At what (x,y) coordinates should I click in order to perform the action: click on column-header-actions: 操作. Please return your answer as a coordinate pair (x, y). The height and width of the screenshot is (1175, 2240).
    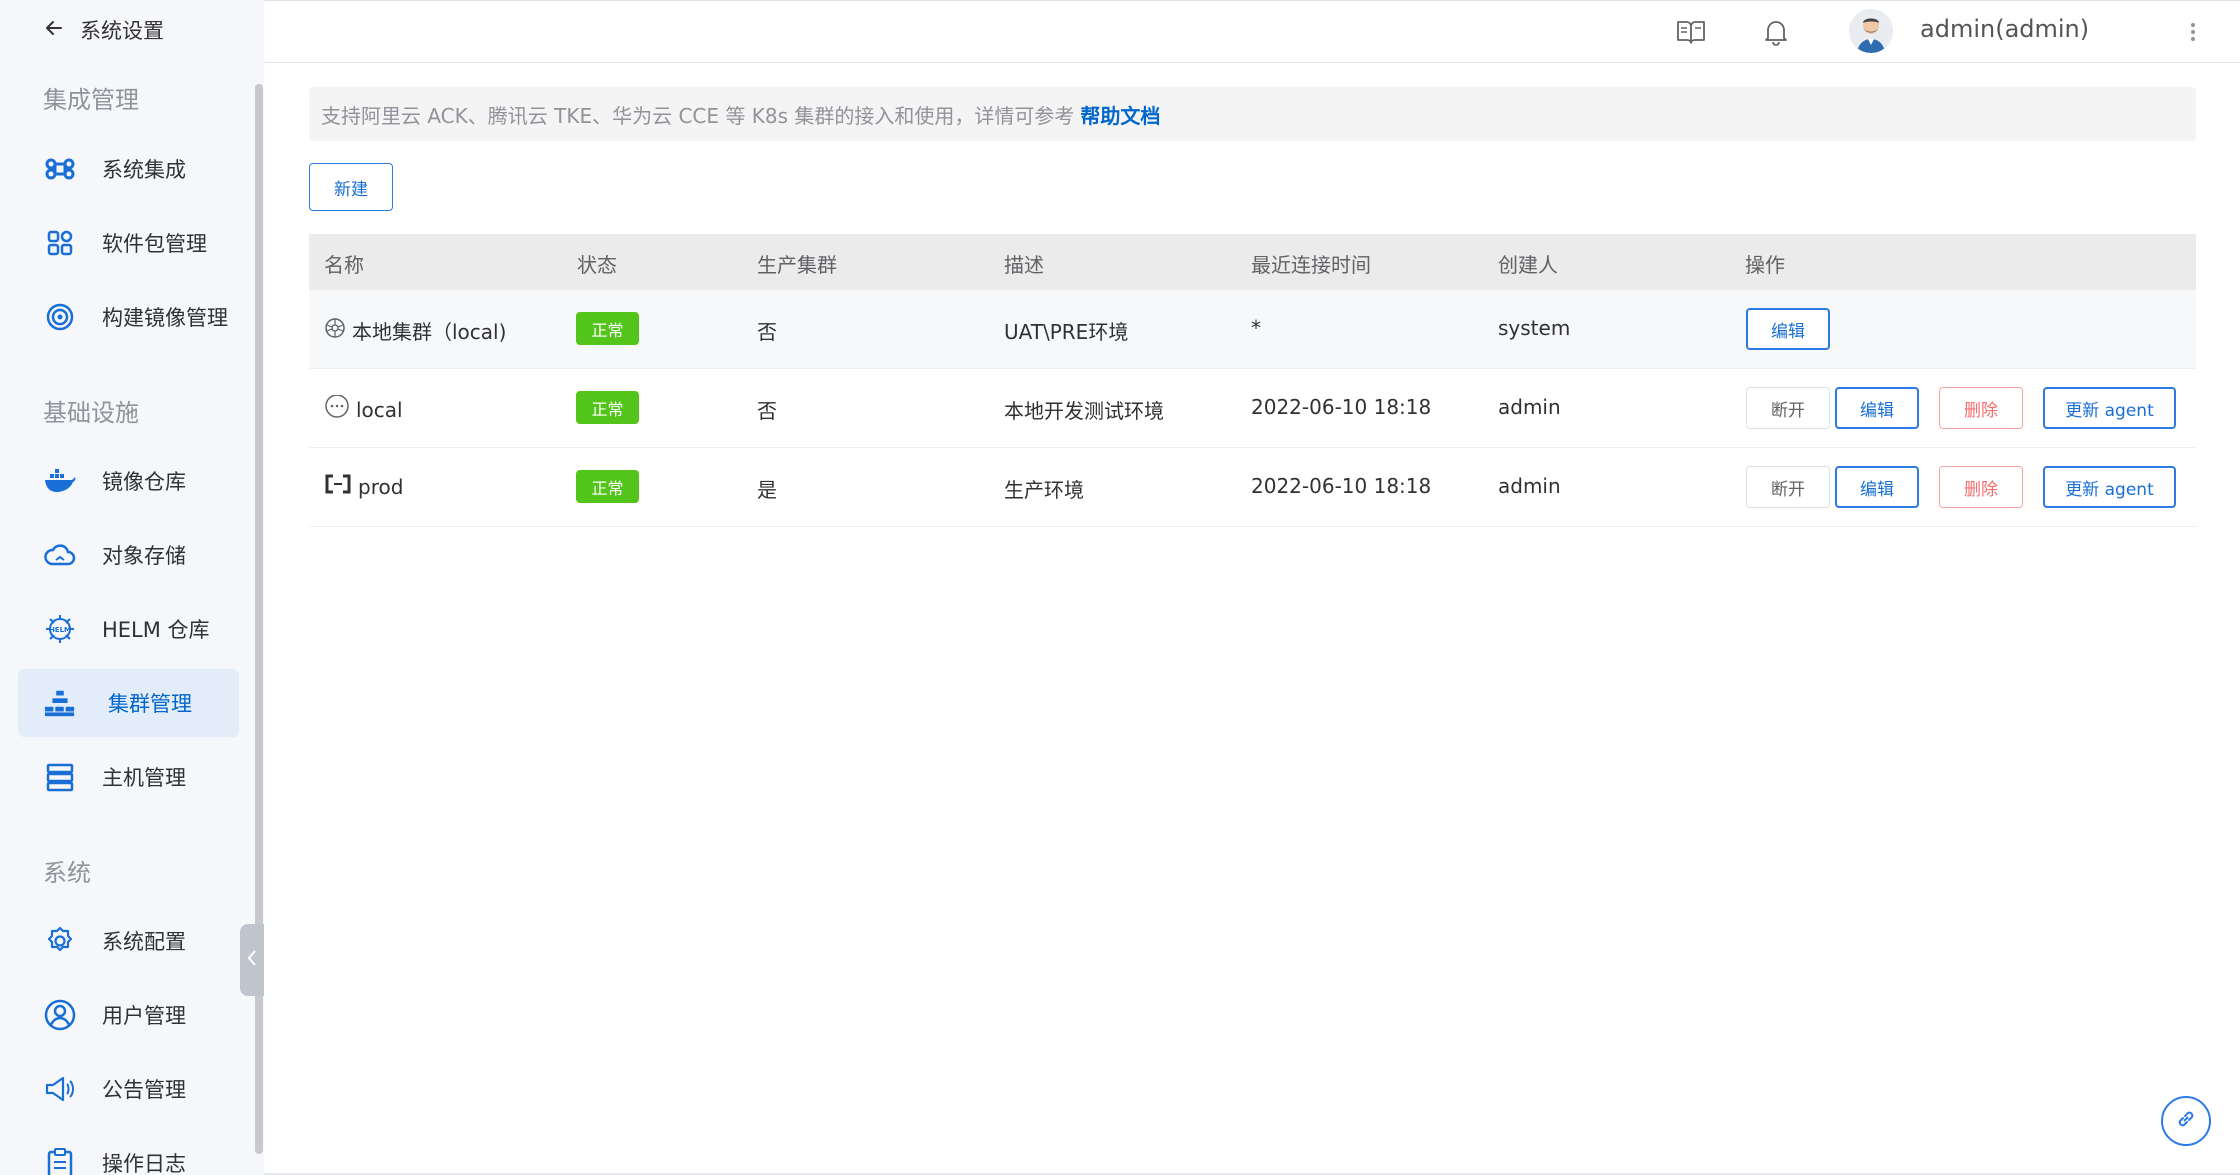
    Looking at the image, I should click on (1765, 265).